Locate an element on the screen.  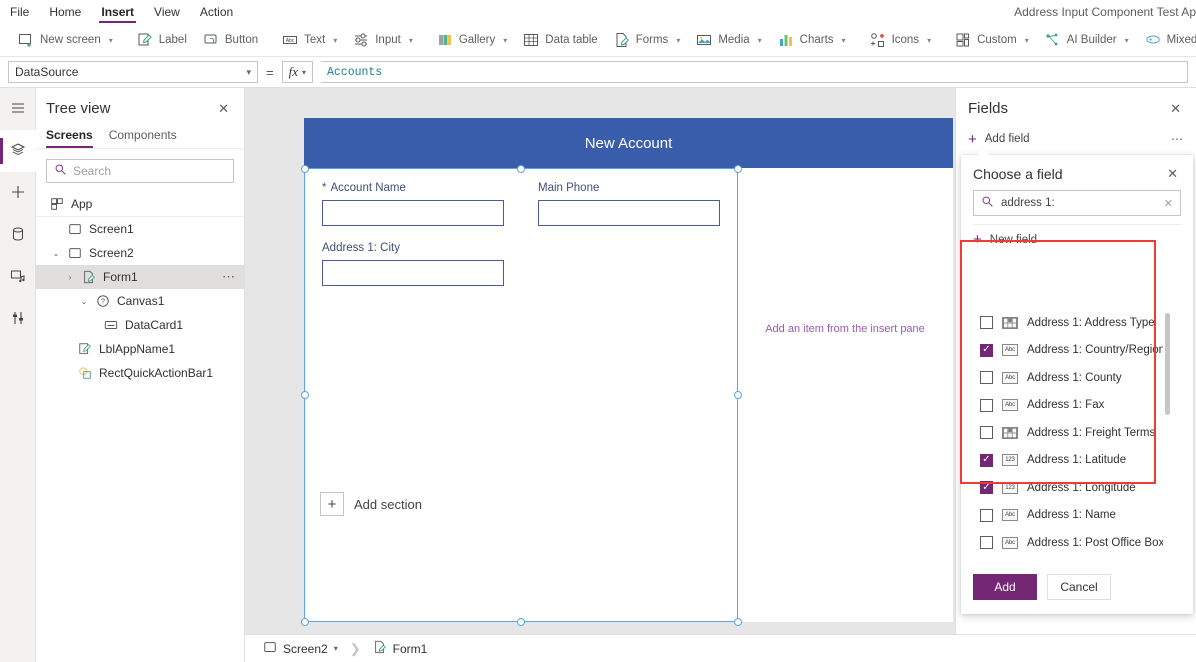
ribbon-media-menu: Media ▾ is located at coordinates (728, 40).